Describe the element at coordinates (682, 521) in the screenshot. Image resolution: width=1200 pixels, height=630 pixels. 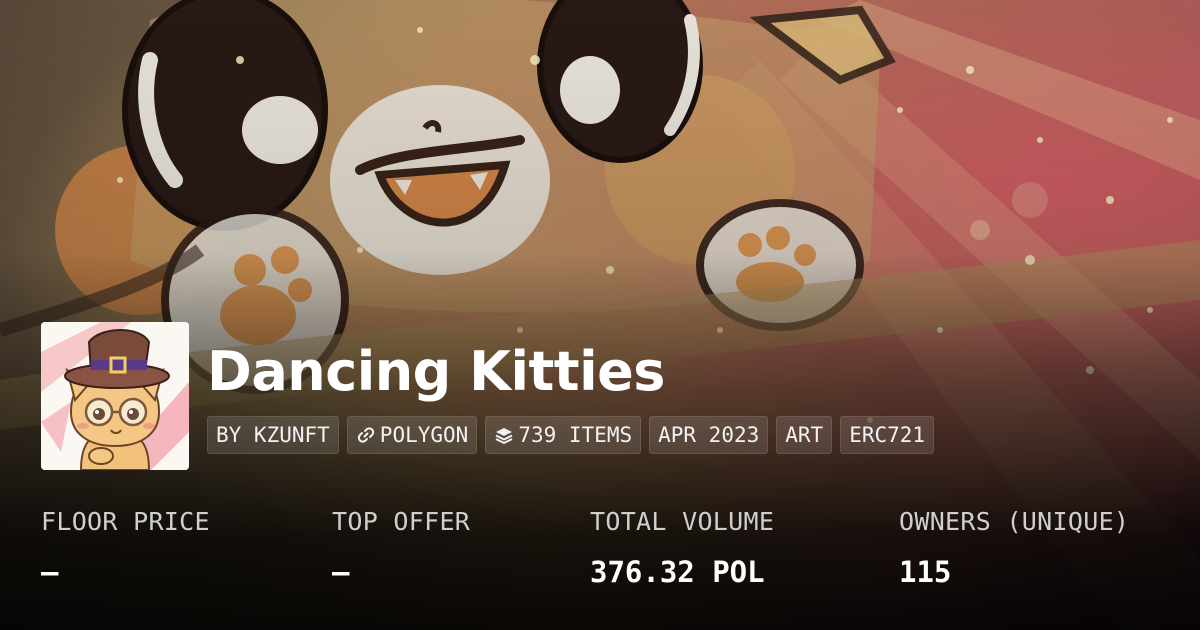
I see `total-volume-label: TOTAL VOLUME` at that location.